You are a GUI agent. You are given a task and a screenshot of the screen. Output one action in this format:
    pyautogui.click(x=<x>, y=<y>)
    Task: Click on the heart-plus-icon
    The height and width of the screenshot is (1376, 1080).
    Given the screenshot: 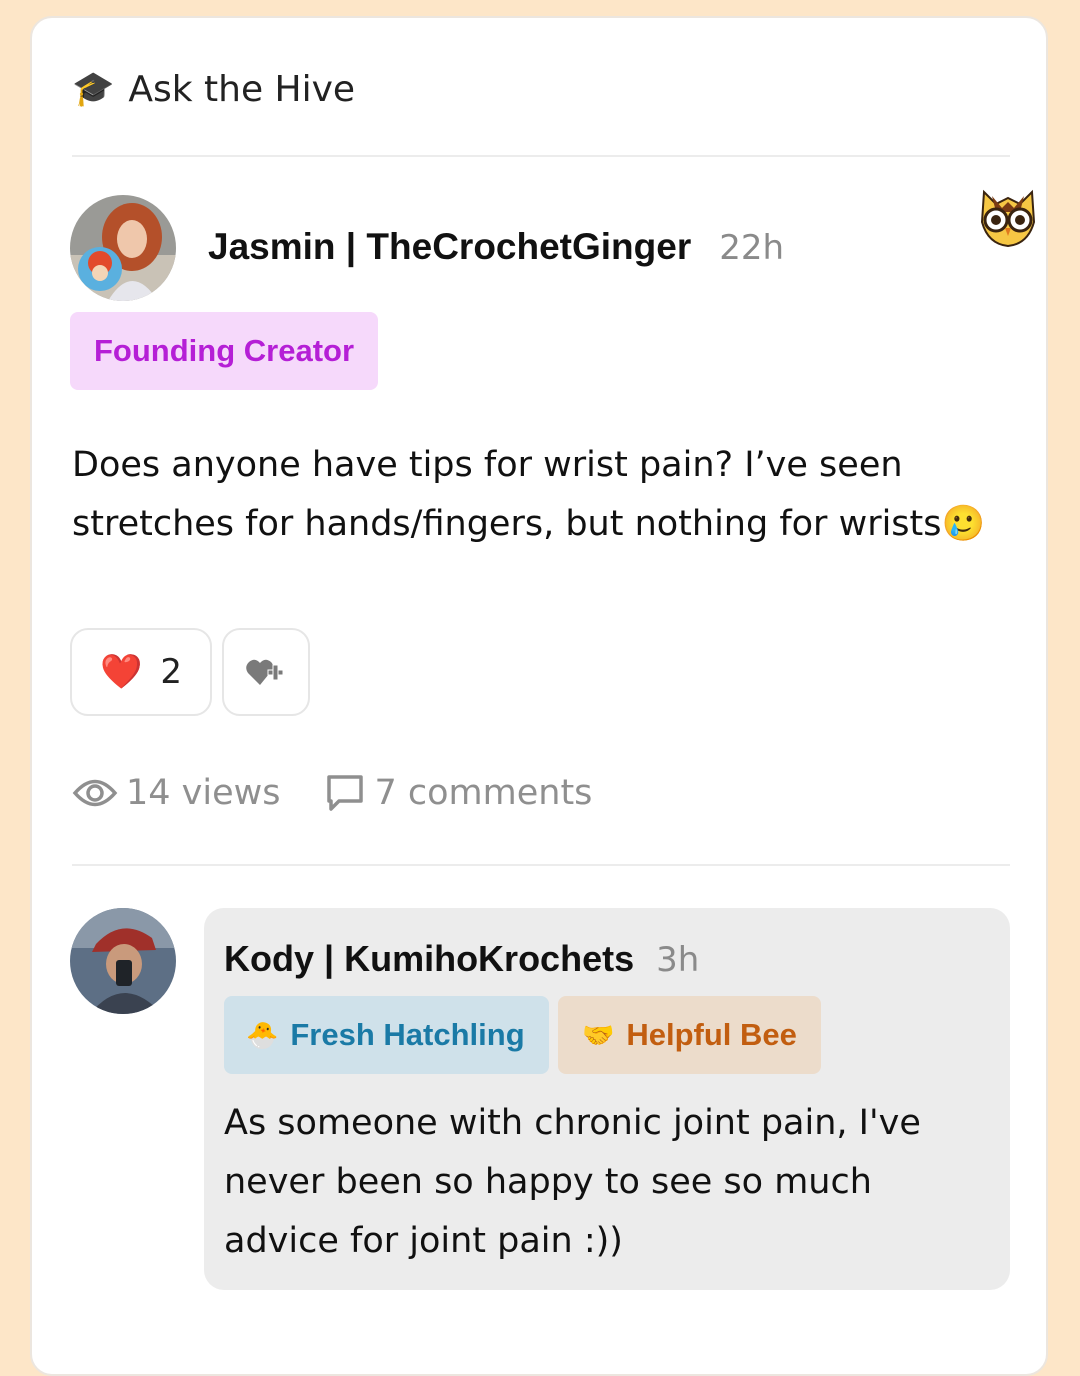 What is the action you would take?
    pyautogui.click(x=265, y=672)
    